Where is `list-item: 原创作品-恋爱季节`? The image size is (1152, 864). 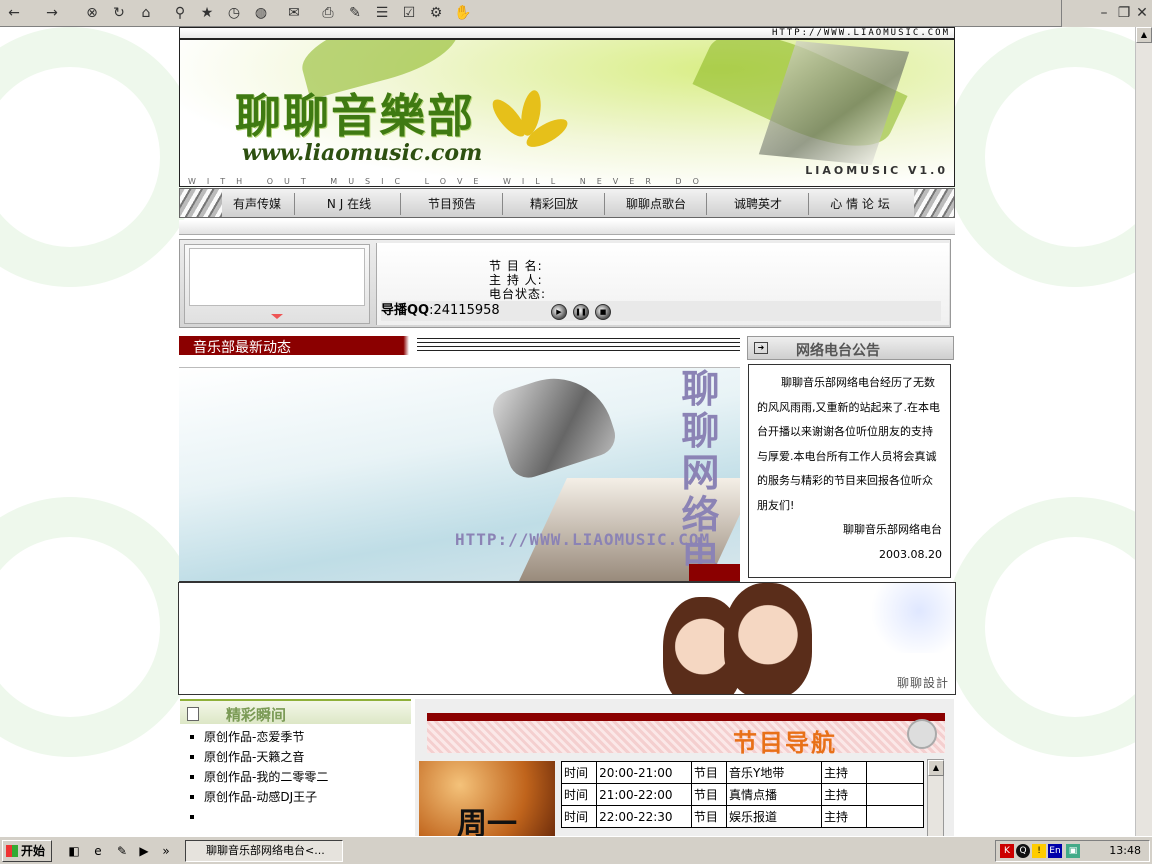 list-item: 原创作品-恋爱季节 is located at coordinates (295, 737).